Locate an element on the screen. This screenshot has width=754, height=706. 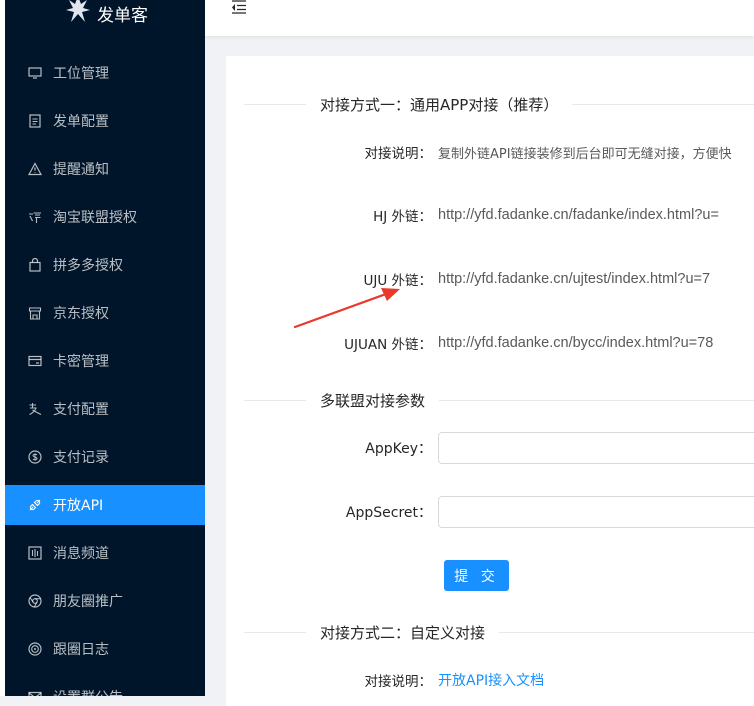
appsecret-input is located at coordinates (596, 512).